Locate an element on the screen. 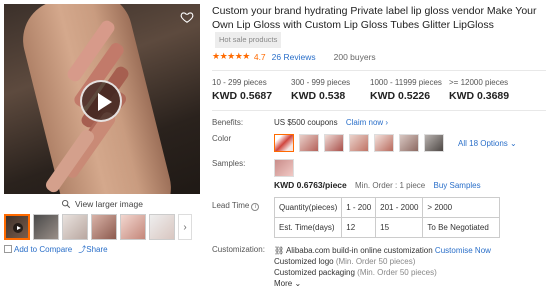  compare-checkbox is located at coordinates (8, 249).